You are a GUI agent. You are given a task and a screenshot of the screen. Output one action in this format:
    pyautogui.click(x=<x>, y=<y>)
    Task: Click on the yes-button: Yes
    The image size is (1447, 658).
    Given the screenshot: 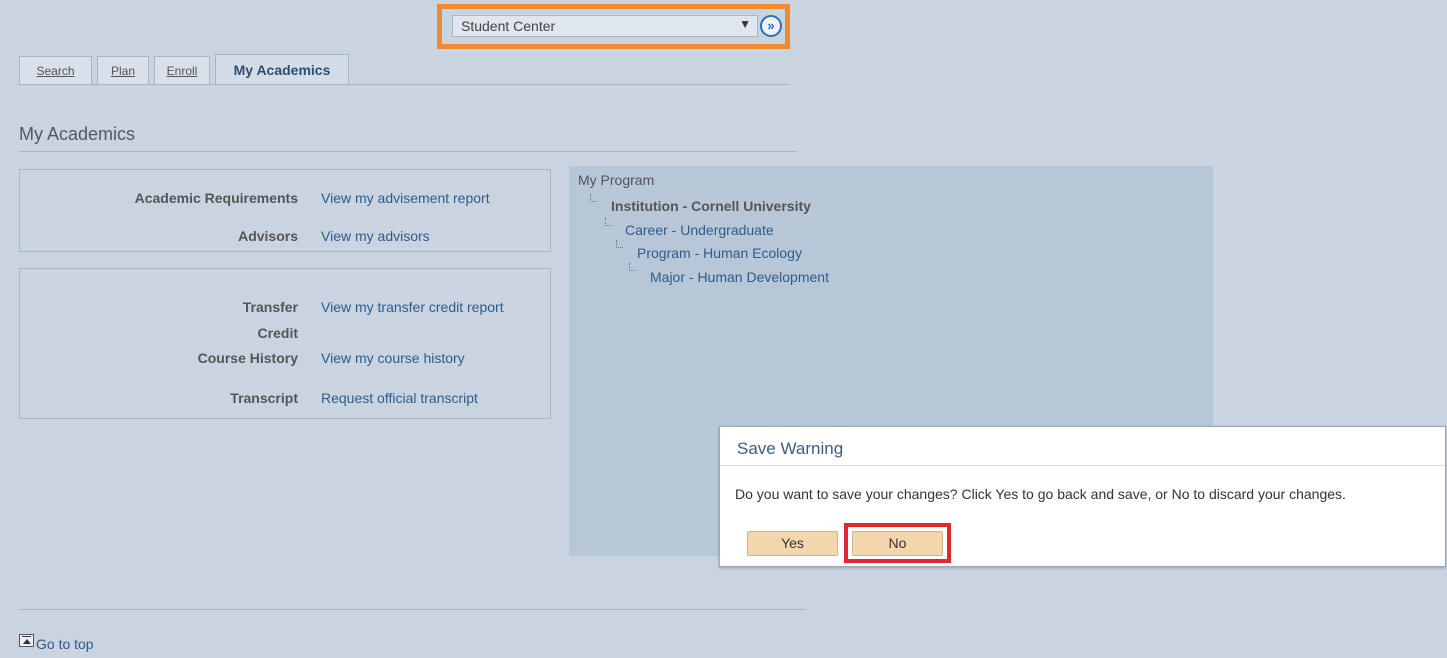 What is the action you would take?
    pyautogui.click(x=792, y=543)
    